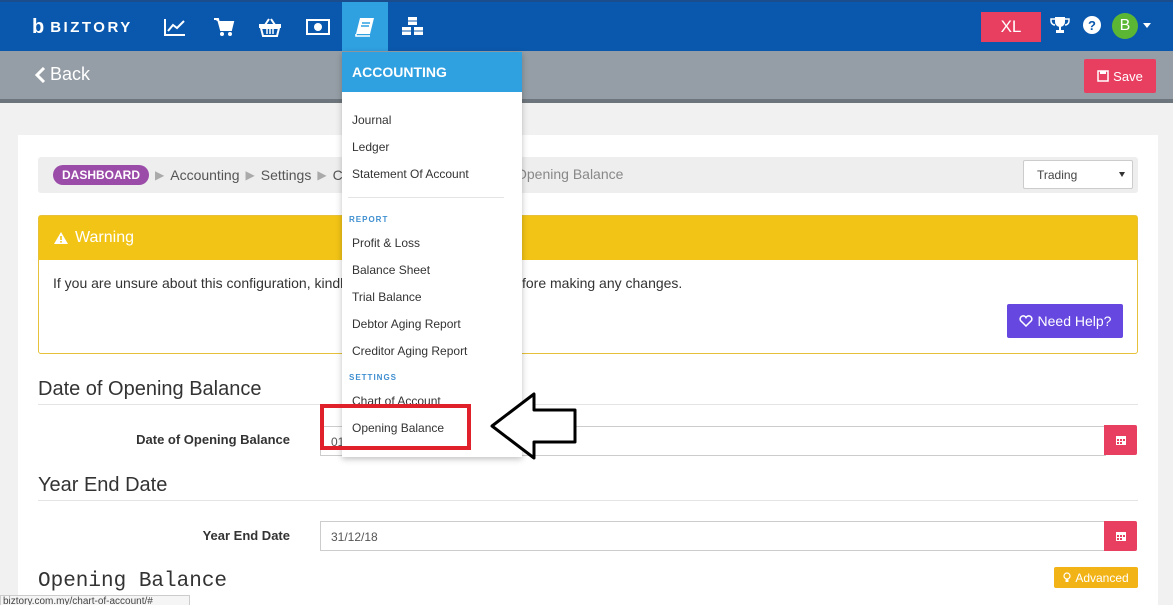 The image size is (1173, 605). Describe the element at coordinates (406, 324) in the screenshot. I see `menu-item-debtor-aging: Debtor Aging Report` at that location.